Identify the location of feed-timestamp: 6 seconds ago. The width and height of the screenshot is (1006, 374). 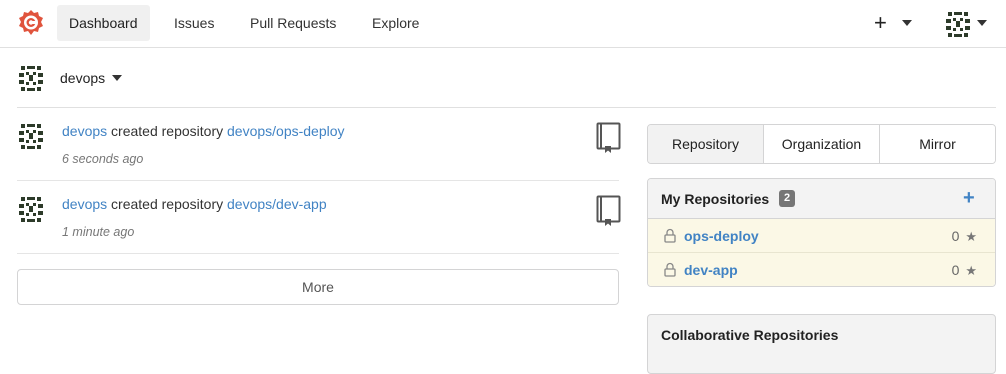
(103, 159).